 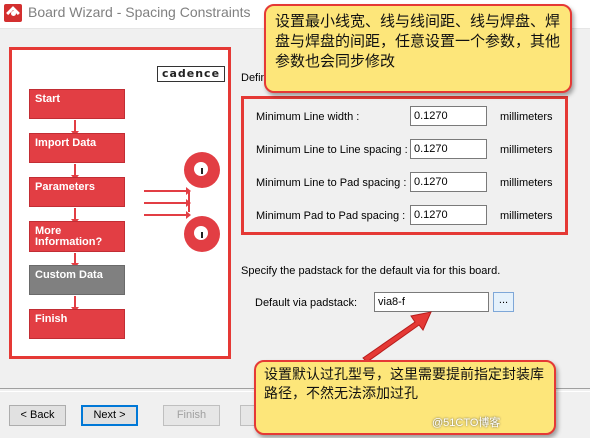 I want to click on min-pad-to-pad-label: Minimum Pad to Pad spacing :, so click(x=331, y=216).